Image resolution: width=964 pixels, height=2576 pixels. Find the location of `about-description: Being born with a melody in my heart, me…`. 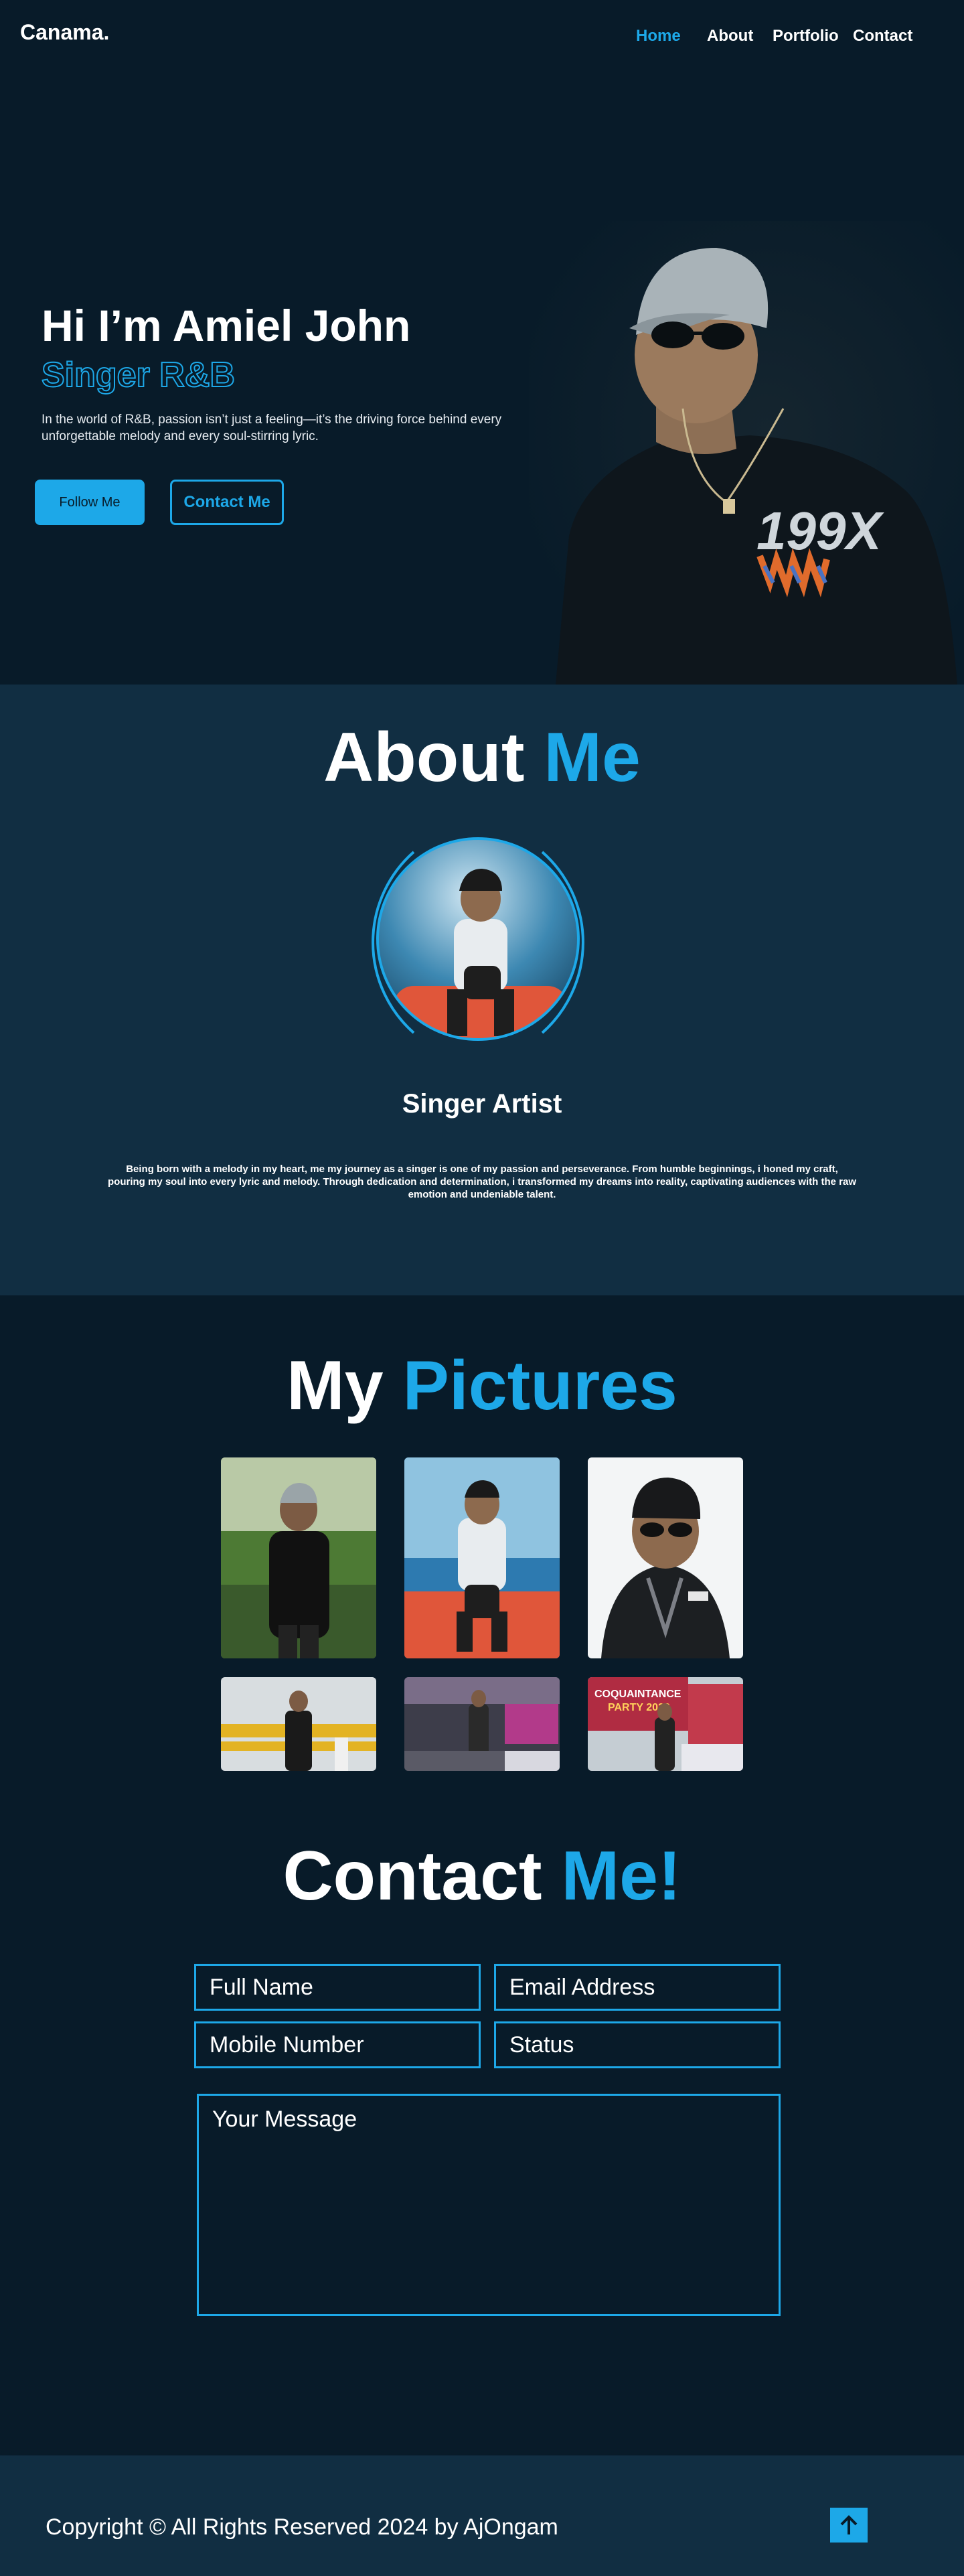

about-description: Being born with a melody in my heart, me… is located at coordinates (482, 1181).